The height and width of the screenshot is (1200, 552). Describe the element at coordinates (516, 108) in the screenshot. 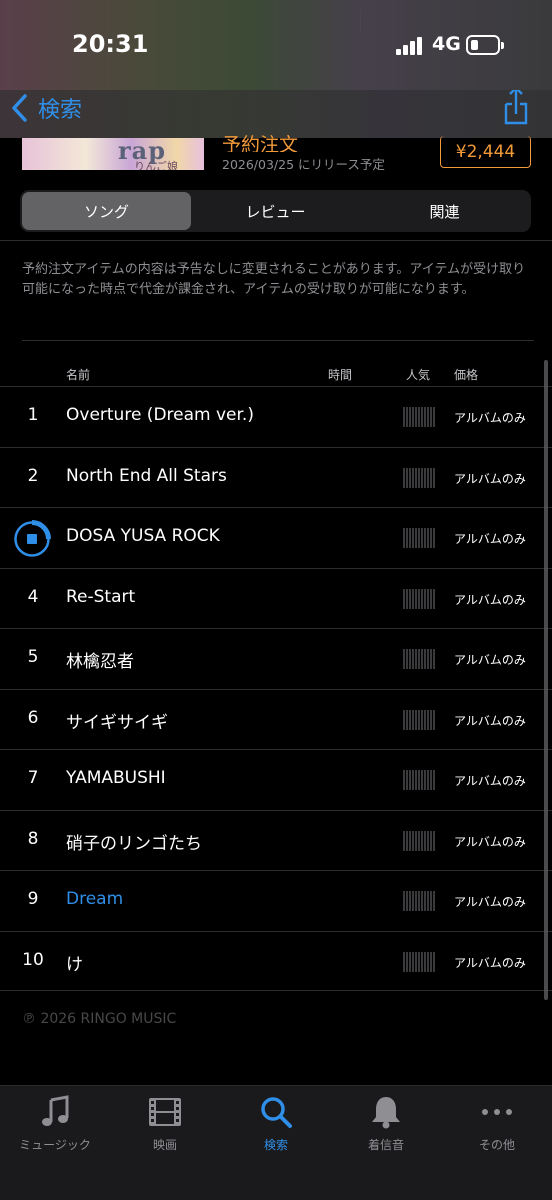

I see `share-icon` at that location.